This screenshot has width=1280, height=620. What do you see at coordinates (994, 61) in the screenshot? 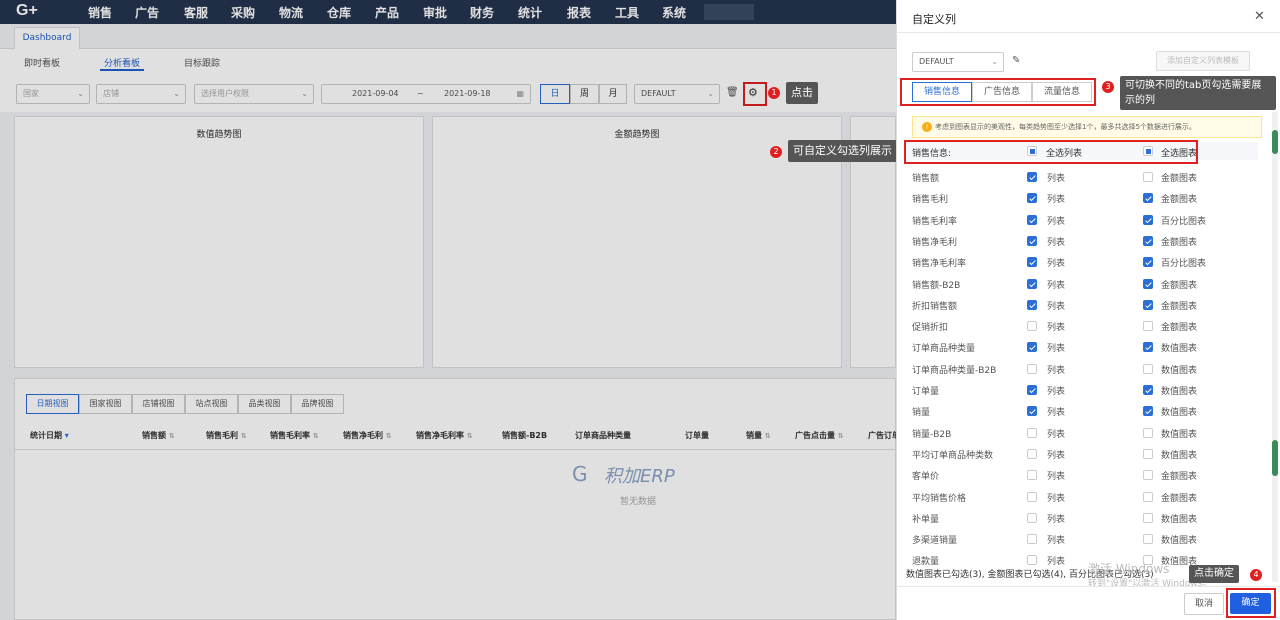
I see `chevron-down-icon: ⌄` at bounding box center [994, 61].